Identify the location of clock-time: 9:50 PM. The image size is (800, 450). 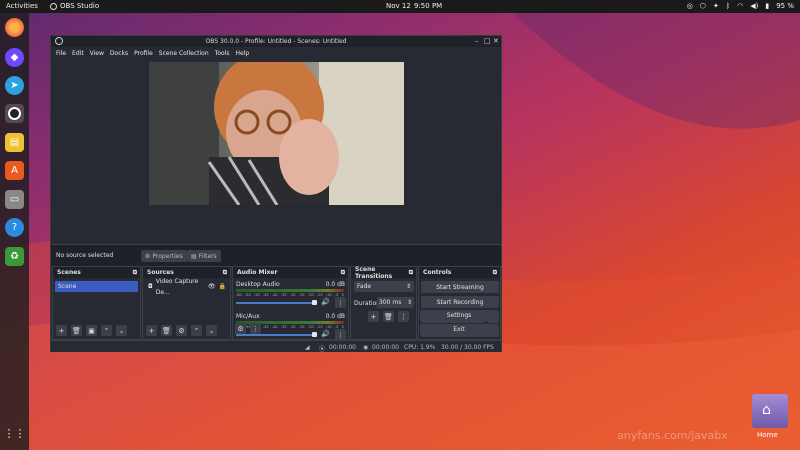
(428, 6).